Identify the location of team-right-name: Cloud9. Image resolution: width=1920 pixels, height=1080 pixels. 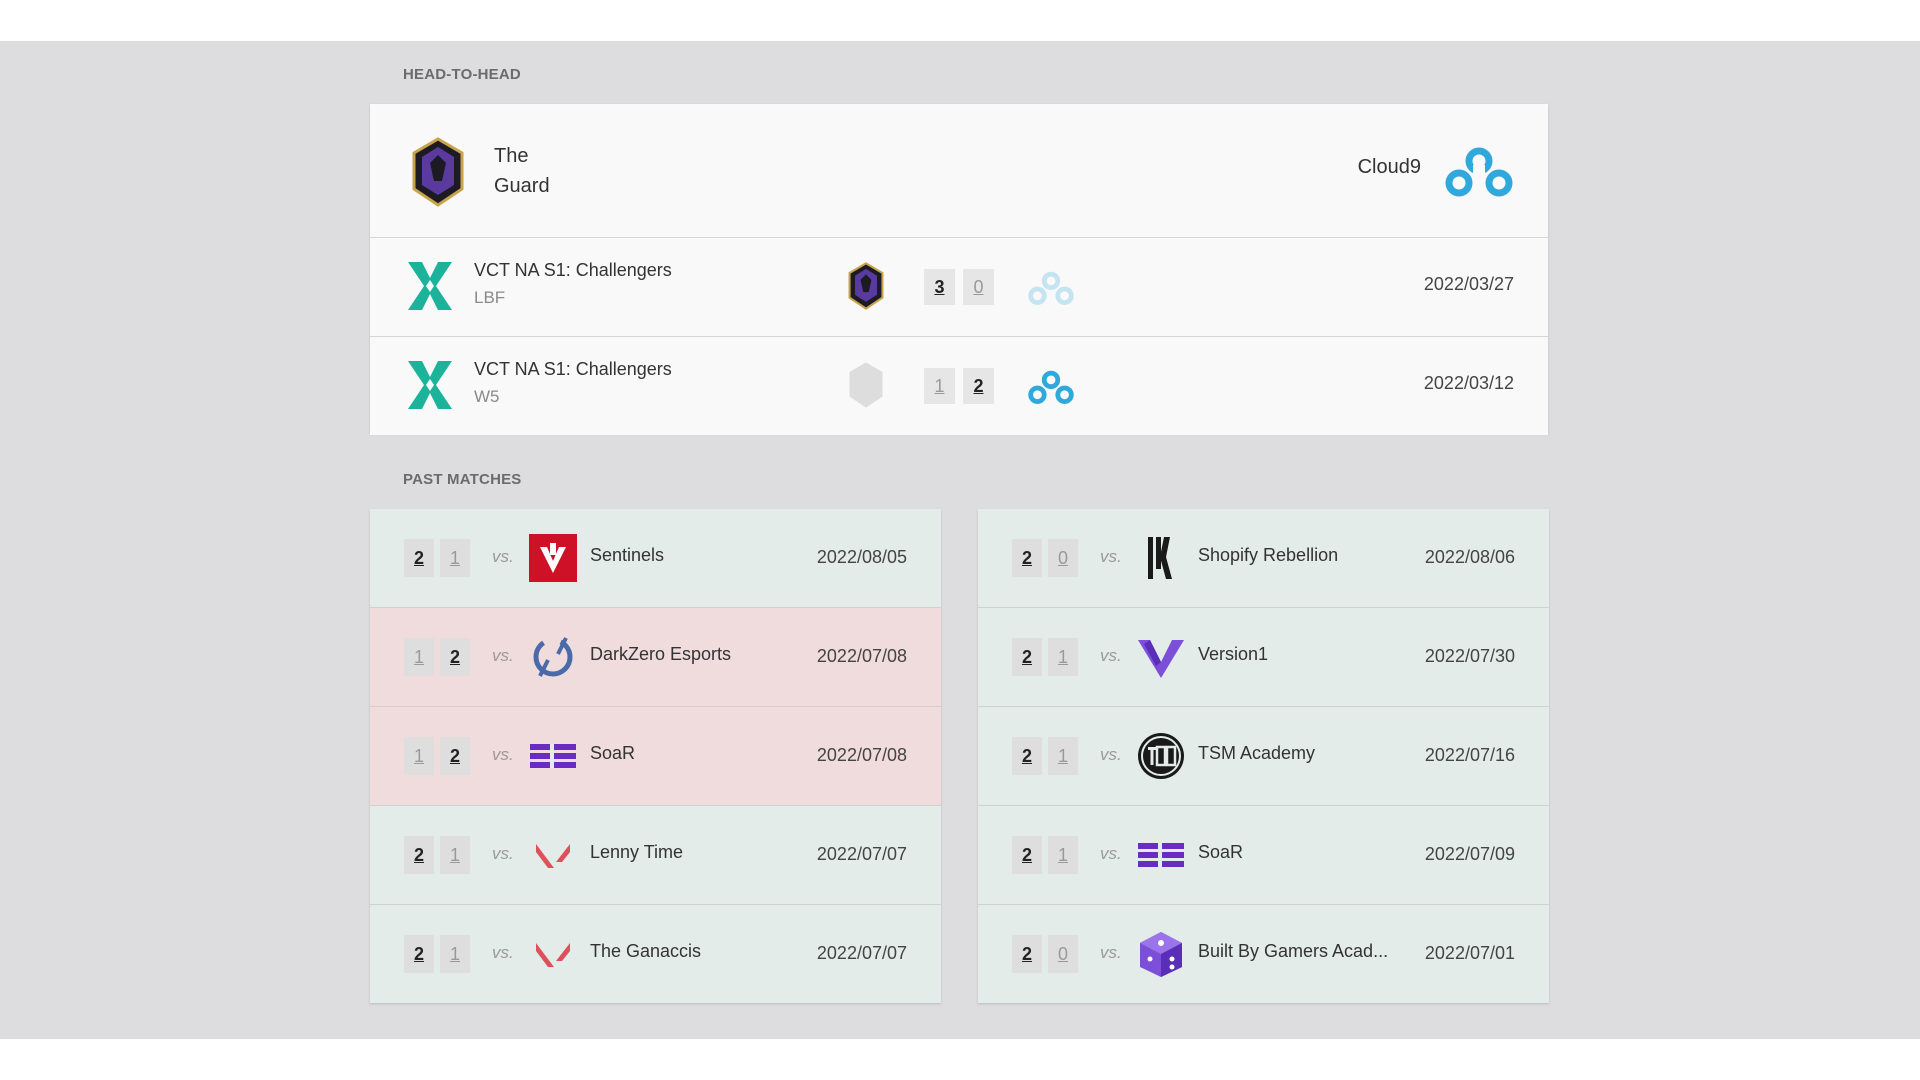
(1389, 167).